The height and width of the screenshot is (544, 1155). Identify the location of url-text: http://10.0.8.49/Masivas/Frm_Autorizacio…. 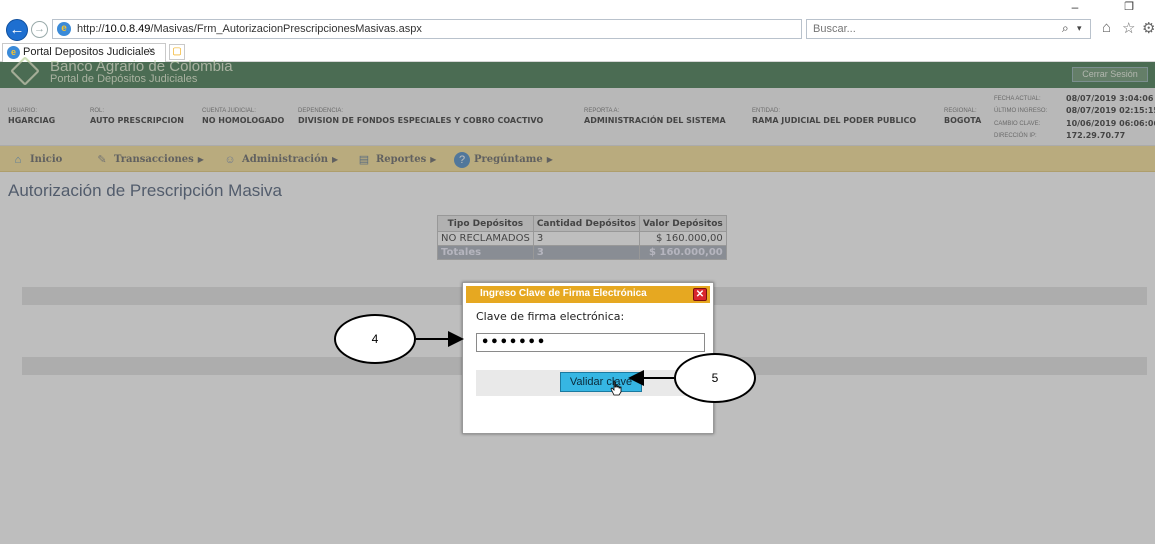
(249, 29).